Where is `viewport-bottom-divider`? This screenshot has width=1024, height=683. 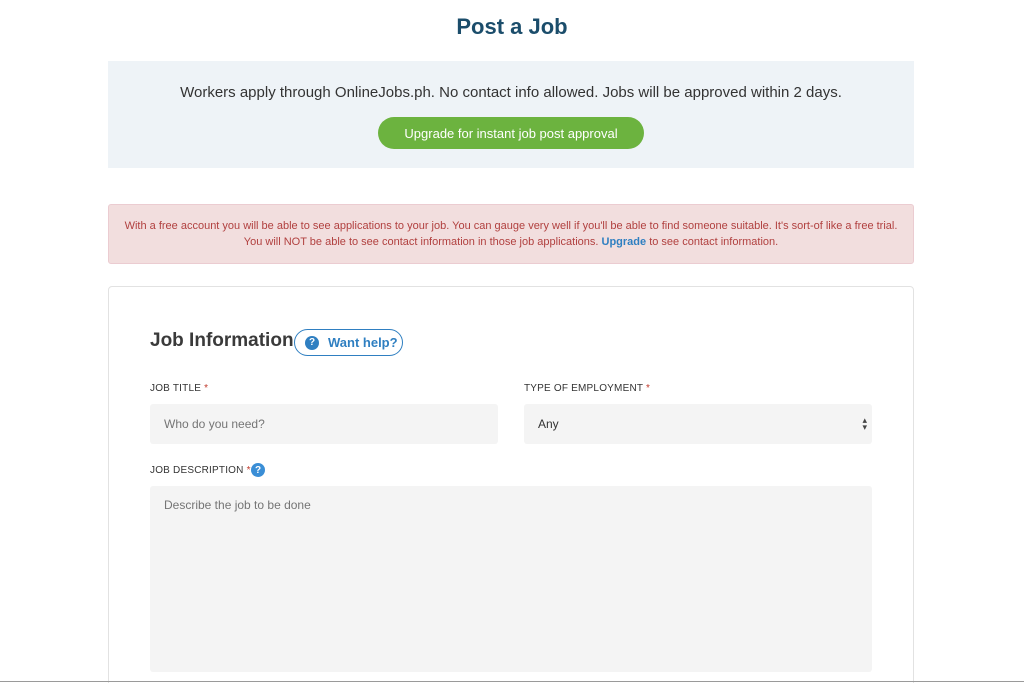
viewport-bottom-divider is located at coordinates (512, 681).